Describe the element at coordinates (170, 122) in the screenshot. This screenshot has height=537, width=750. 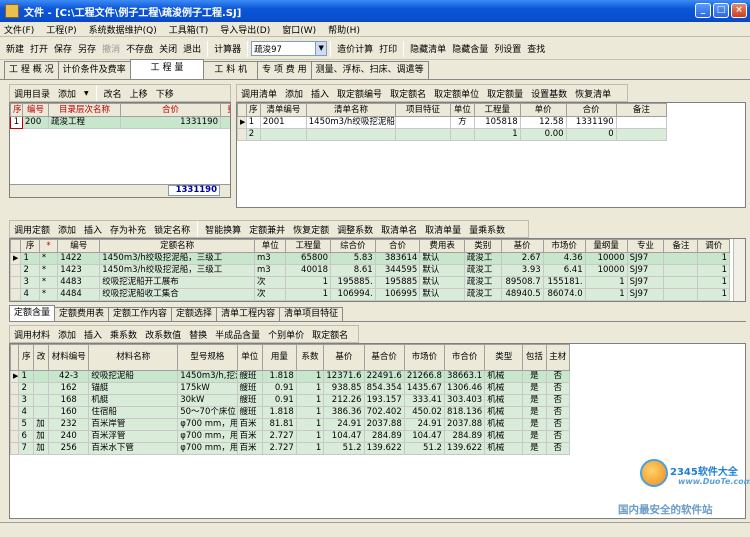
I see `table-cell: 1331190` at that location.